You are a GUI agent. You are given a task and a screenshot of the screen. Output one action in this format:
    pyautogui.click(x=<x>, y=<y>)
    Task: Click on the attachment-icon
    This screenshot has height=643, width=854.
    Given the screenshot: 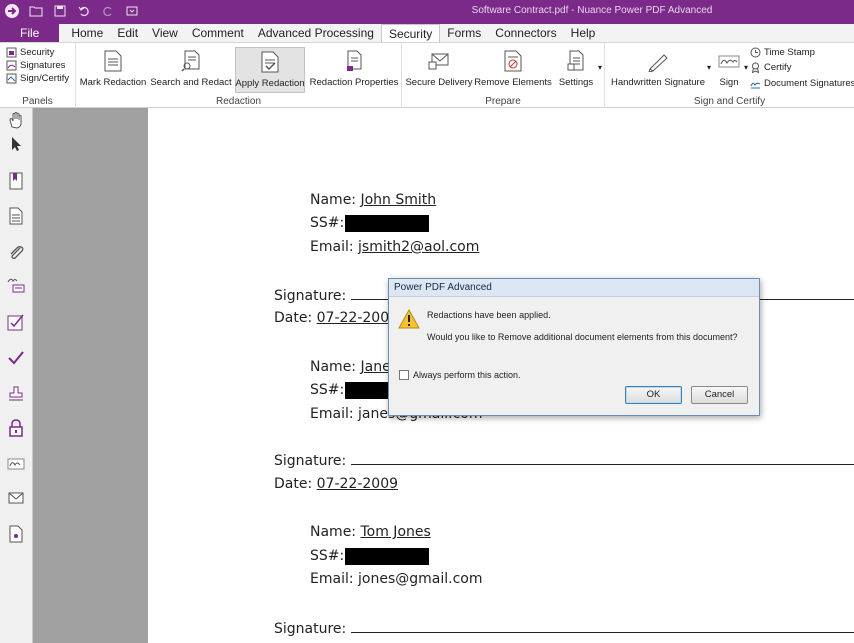 What is the action you would take?
    pyautogui.click(x=16, y=252)
    